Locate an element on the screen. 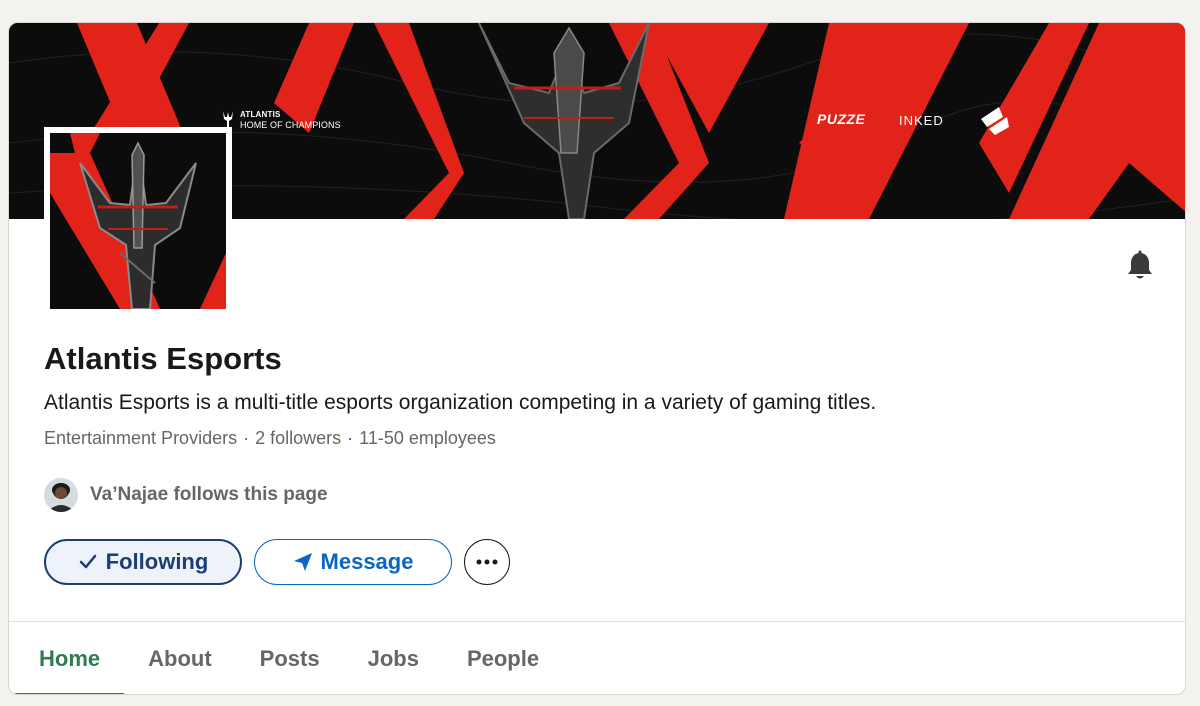 Image resolution: width=1200 pixels, height=706 pixels. avatar is located at coordinates (61, 495).